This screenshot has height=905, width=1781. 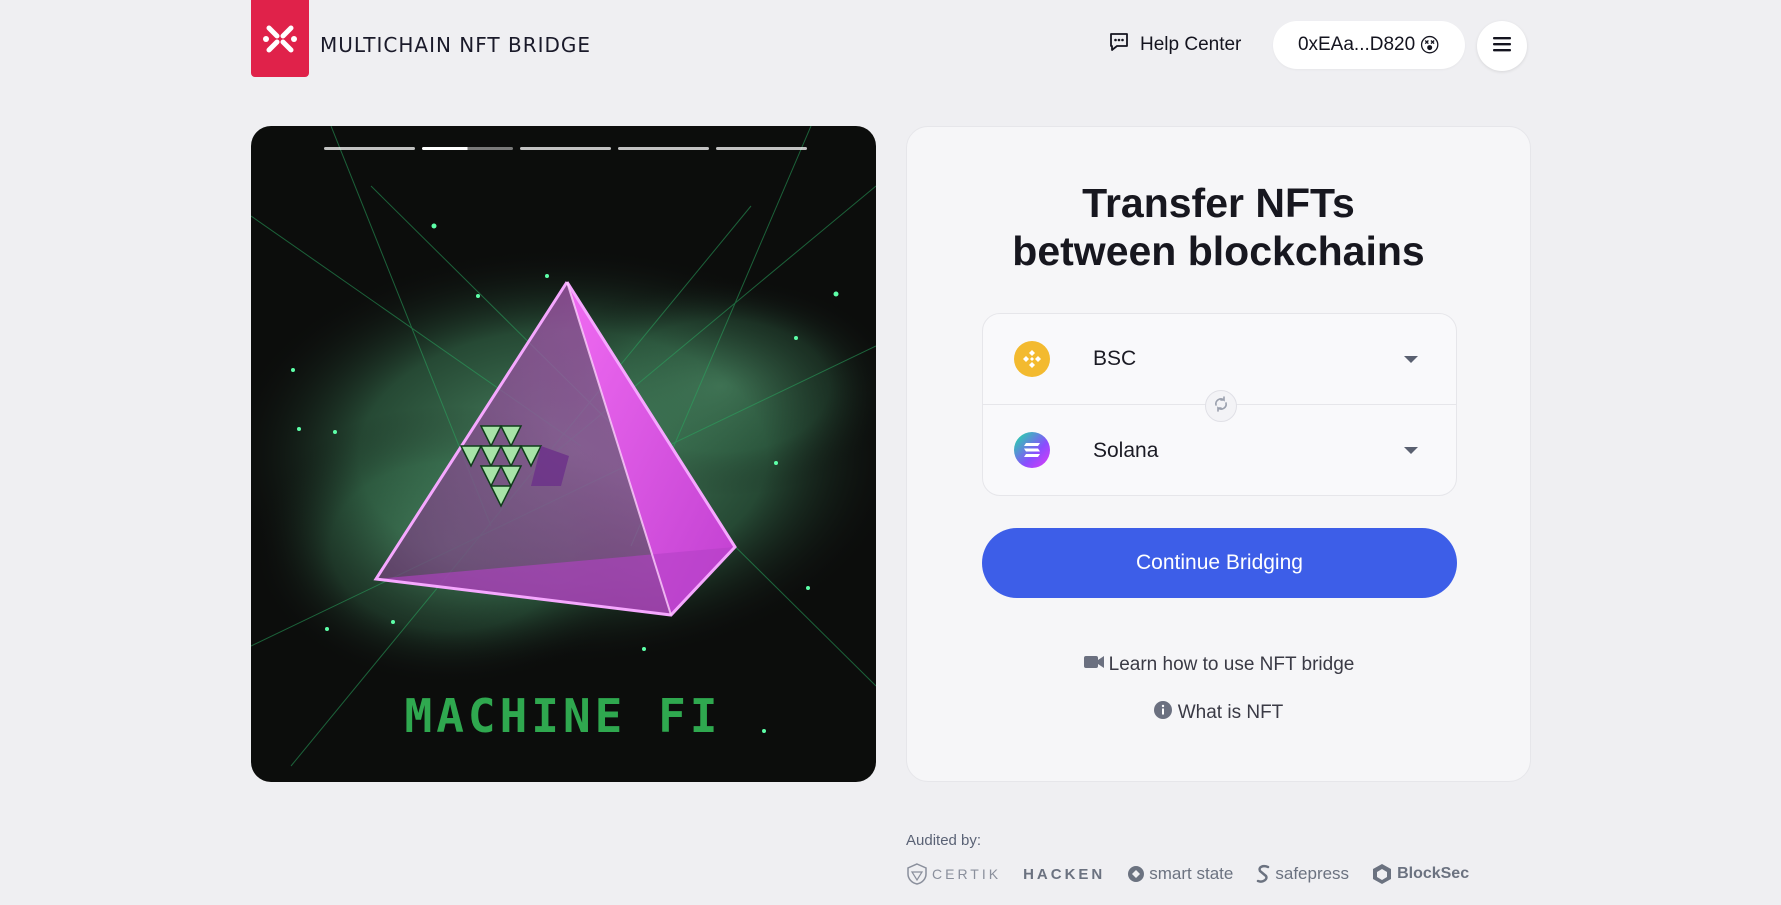 What do you see at coordinates (1312, 873) in the screenshot?
I see `safepress-label: safepress` at bounding box center [1312, 873].